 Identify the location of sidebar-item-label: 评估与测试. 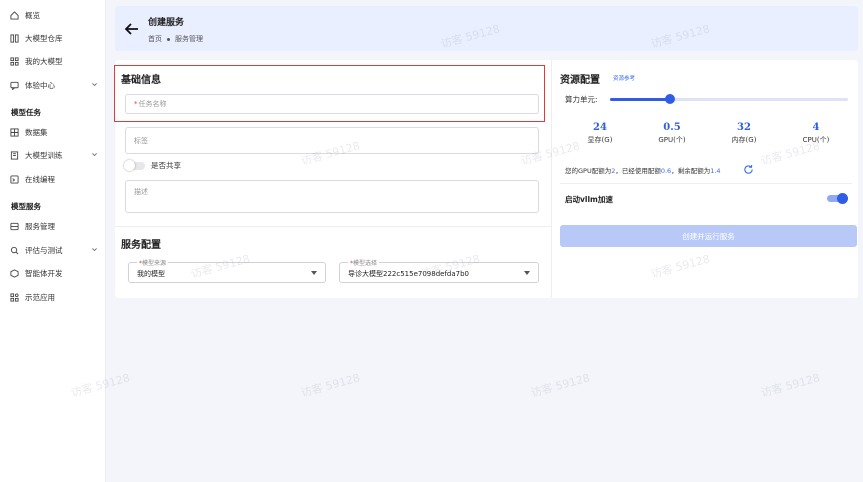
(44, 250).